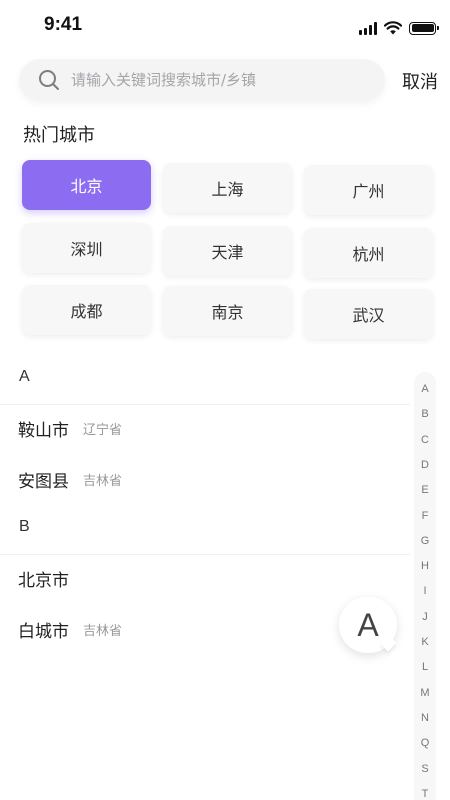 This screenshot has height=800, width=450. I want to click on index-letter: C, so click(425, 440).